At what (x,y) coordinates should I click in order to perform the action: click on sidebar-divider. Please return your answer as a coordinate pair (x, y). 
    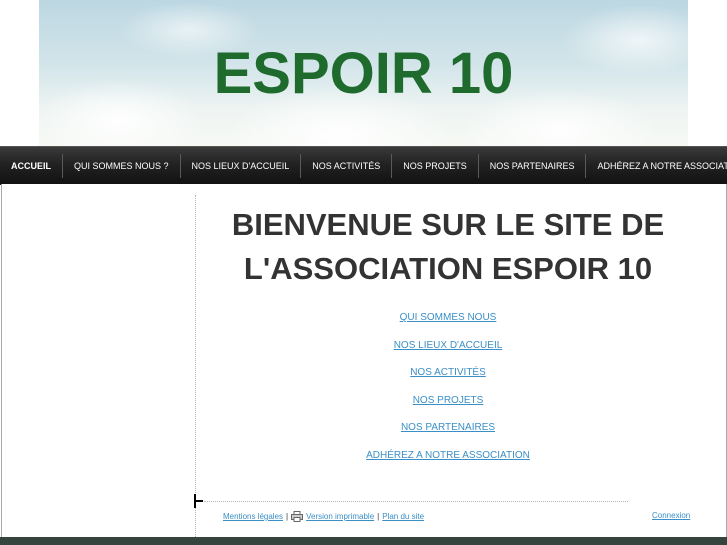
    Looking at the image, I should click on (195, 366).